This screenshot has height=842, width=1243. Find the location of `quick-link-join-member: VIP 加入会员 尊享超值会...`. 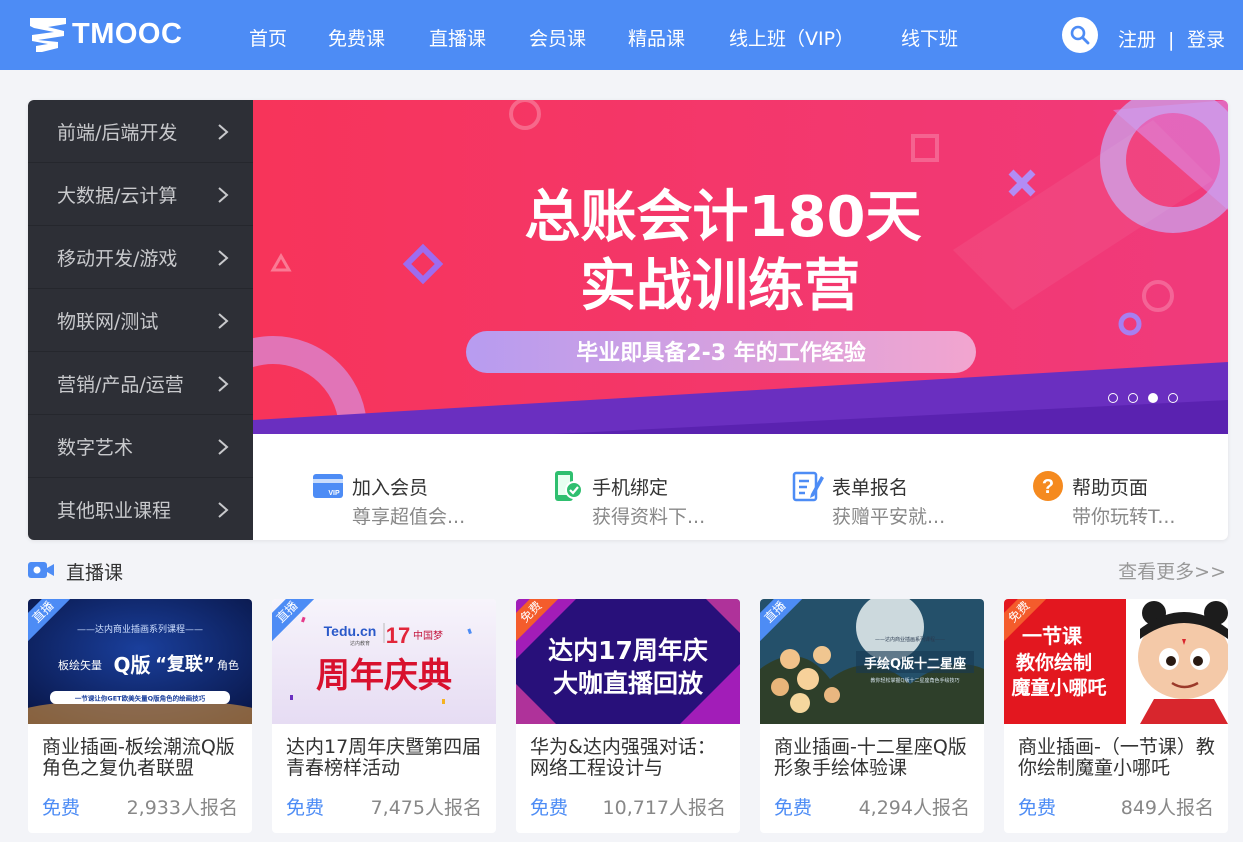

quick-link-join-member: VIP 加入会员 尊享超值会... is located at coordinates (412, 500).